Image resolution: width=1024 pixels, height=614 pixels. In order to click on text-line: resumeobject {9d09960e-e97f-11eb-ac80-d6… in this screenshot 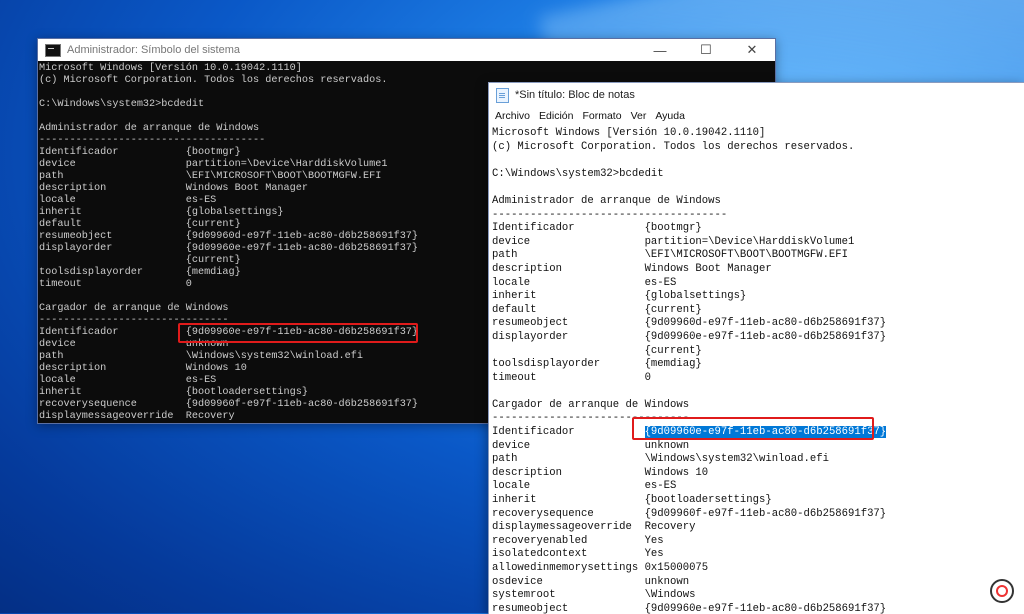, I will do `click(689, 608)`.